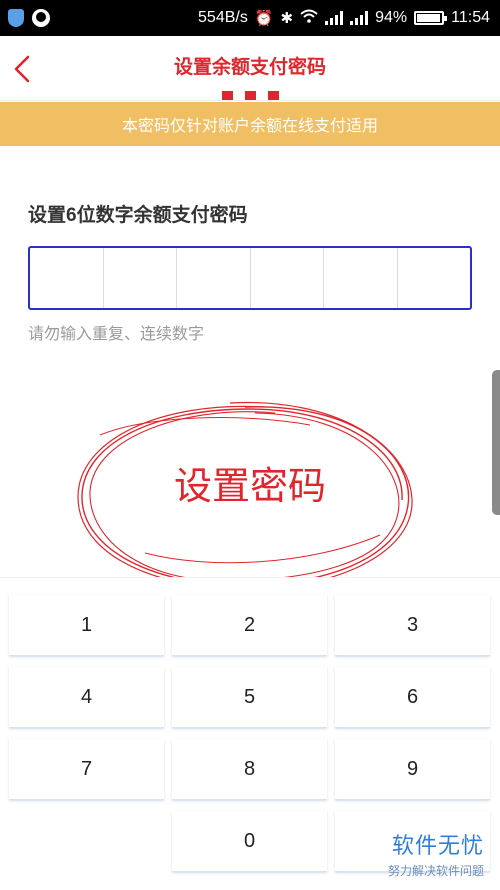 This screenshot has width=500, height=890. I want to click on pin-input, so click(250, 278).